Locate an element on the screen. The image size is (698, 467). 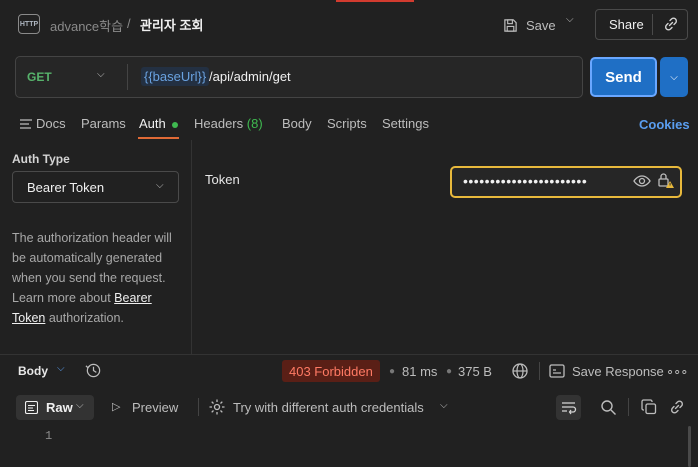
token-label: Token is located at coordinates (222, 179).